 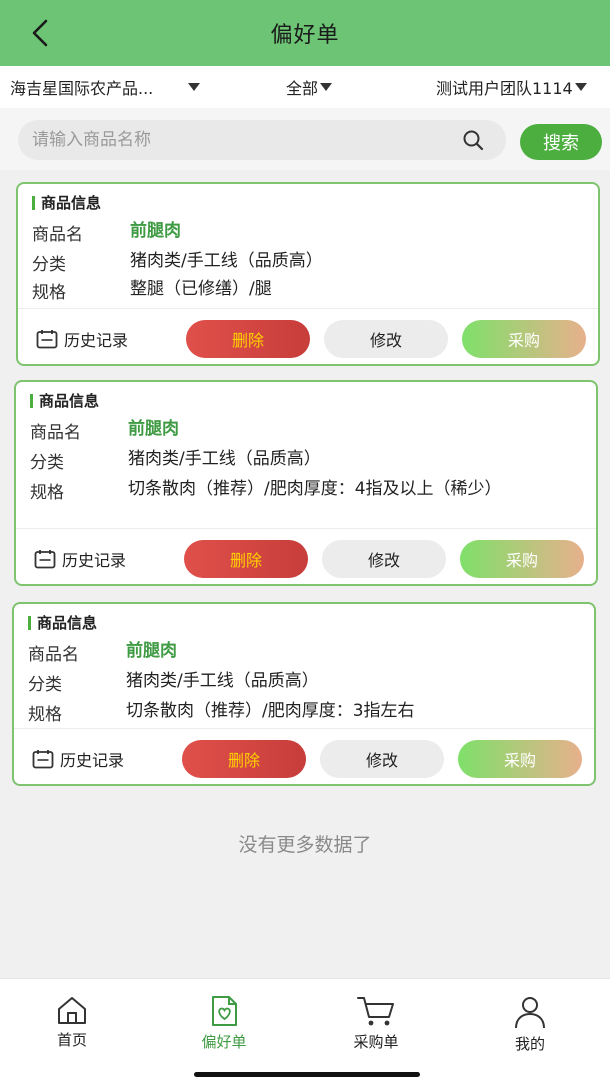 What do you see at coordinates (473, 140) in the screenshot?
I see `search-icon` at bounding box center [473, 140].